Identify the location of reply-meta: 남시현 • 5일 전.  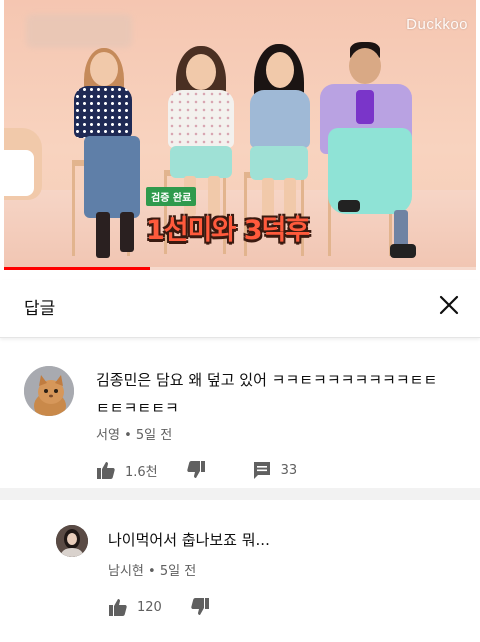
(152, 569).